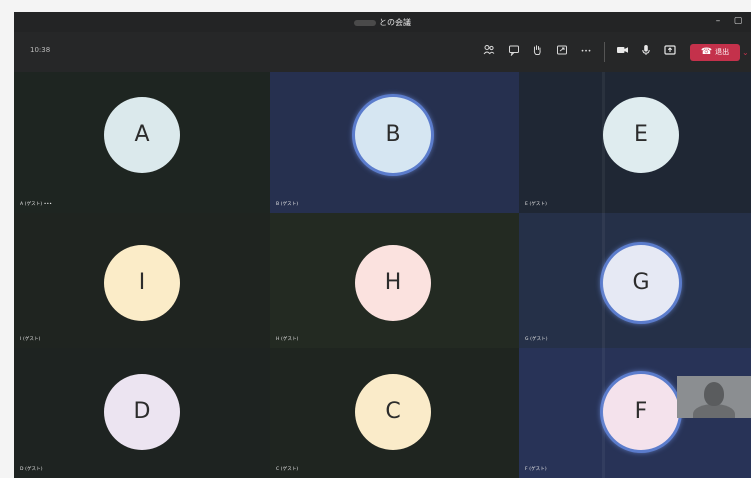  What do you see at coordinates (604, 52) in the screenshot?
I see `toolbar-divider` at bounding box center [604, 52].